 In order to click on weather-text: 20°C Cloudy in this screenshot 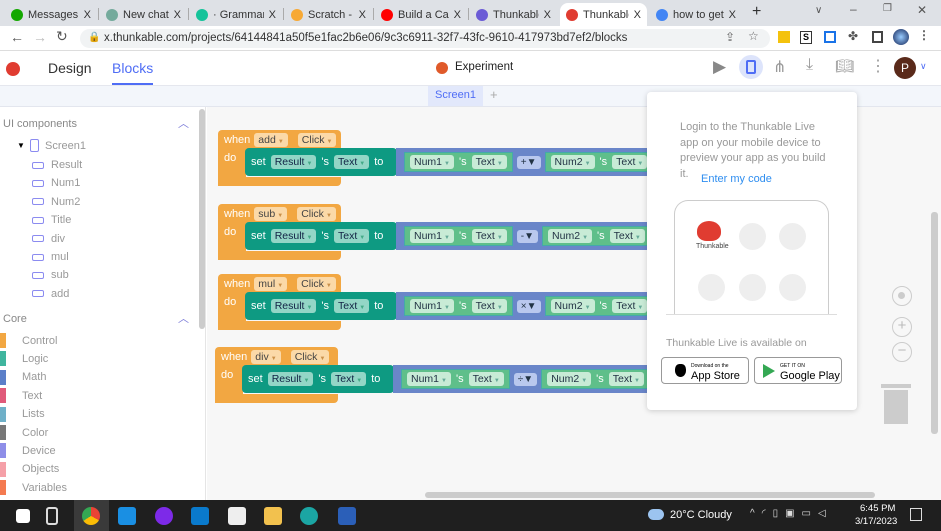, I will do `click(701, 515)`.